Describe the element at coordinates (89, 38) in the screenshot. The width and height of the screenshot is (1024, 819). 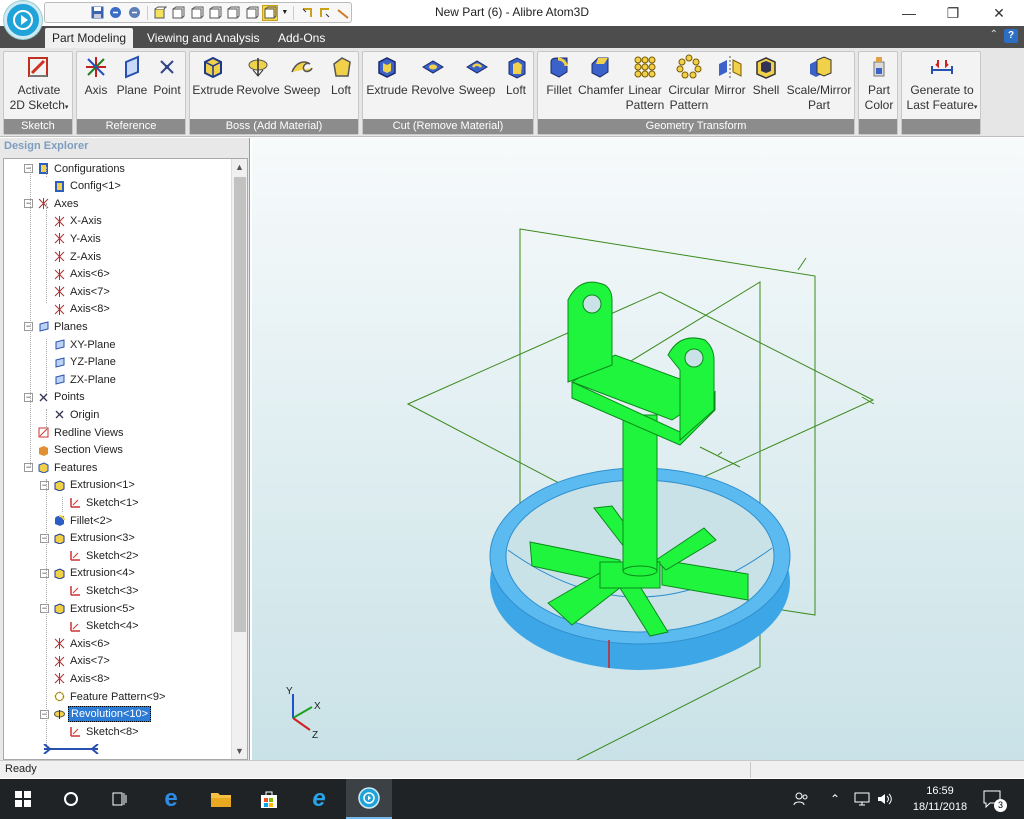
I see `tab-part-modeling: Part Modeling` at that location.